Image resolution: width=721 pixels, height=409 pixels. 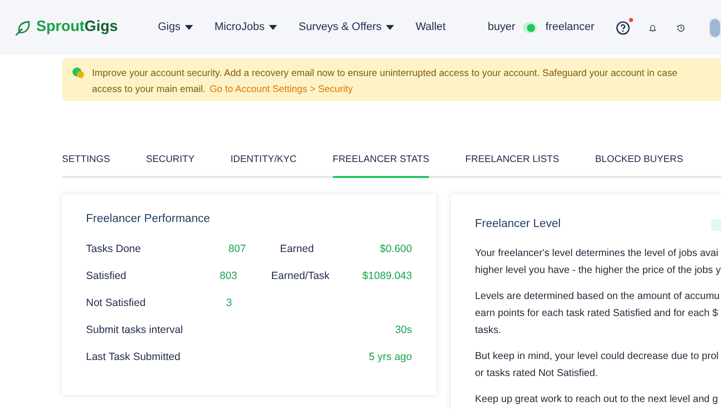 What do you see at coordinates (114, 250) in the screenshot?
I see `stat-label: Tasks Done` at bounding box center [114, 250].